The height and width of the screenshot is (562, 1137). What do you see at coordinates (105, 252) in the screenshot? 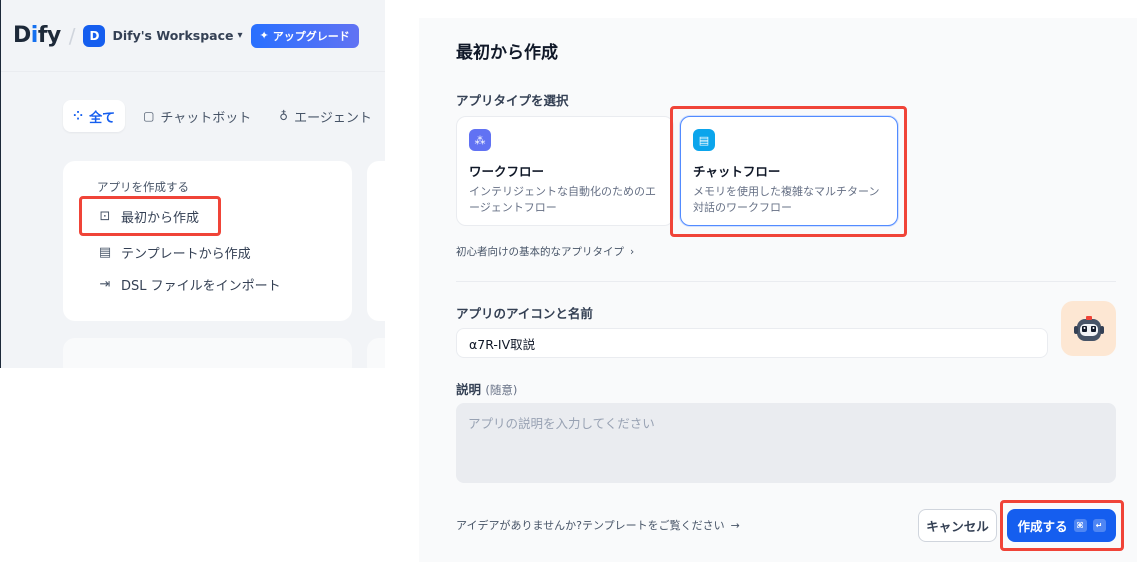
I see `template-icon: ▤` at bounding box center [105, 252].